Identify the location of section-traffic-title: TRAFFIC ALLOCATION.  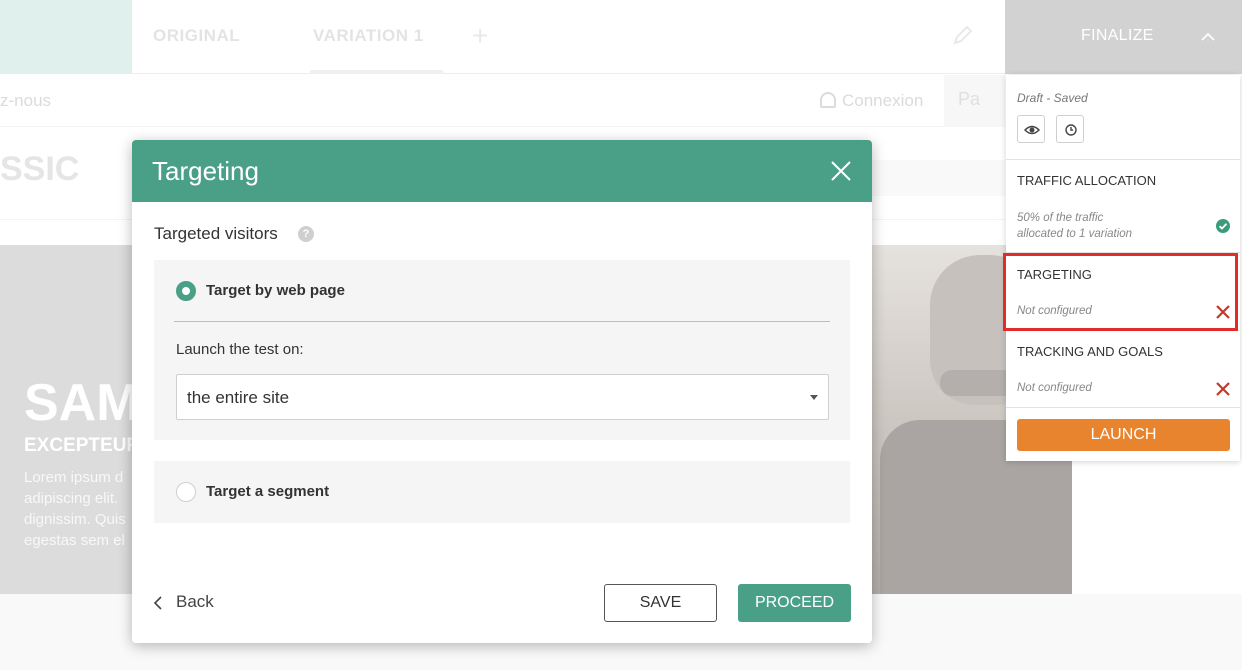
(1086, 180).